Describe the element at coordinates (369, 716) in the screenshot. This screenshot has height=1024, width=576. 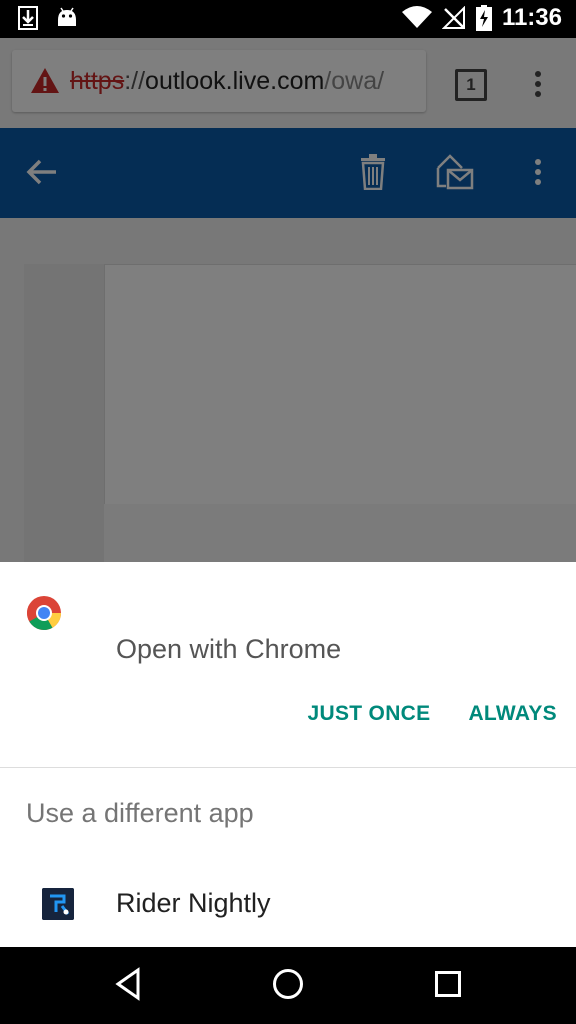
I see `just-once-button: JUST ONCE` at that location.